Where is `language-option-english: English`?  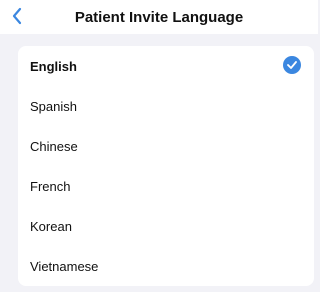 language-option-english: English is located at coordinates (166, 66).